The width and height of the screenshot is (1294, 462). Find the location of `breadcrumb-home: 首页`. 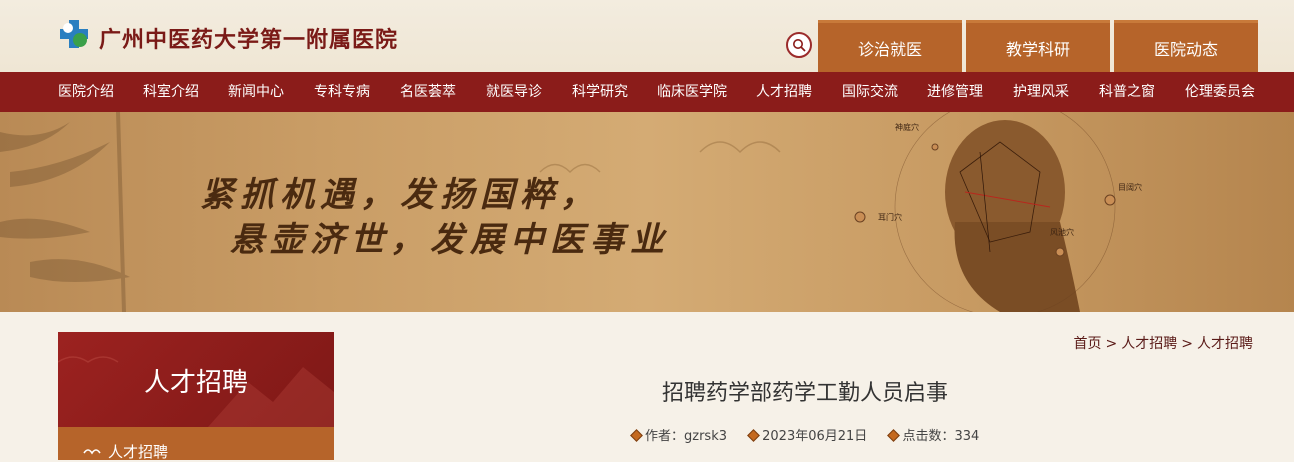

breadcrumb-home: 首页 is located at coordinates (1088, 344).